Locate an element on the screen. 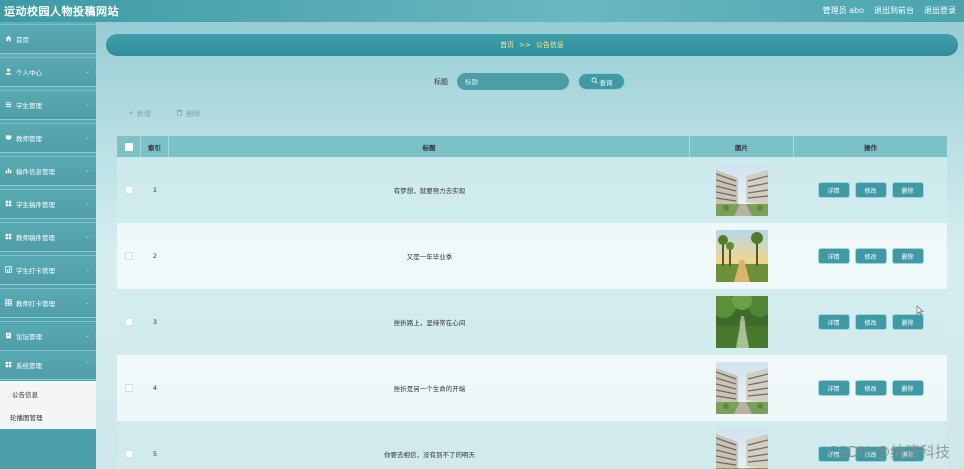 This screenshot has height=469, width=964. batch-delete-button: 删除 is located at coordinates (188, 114).